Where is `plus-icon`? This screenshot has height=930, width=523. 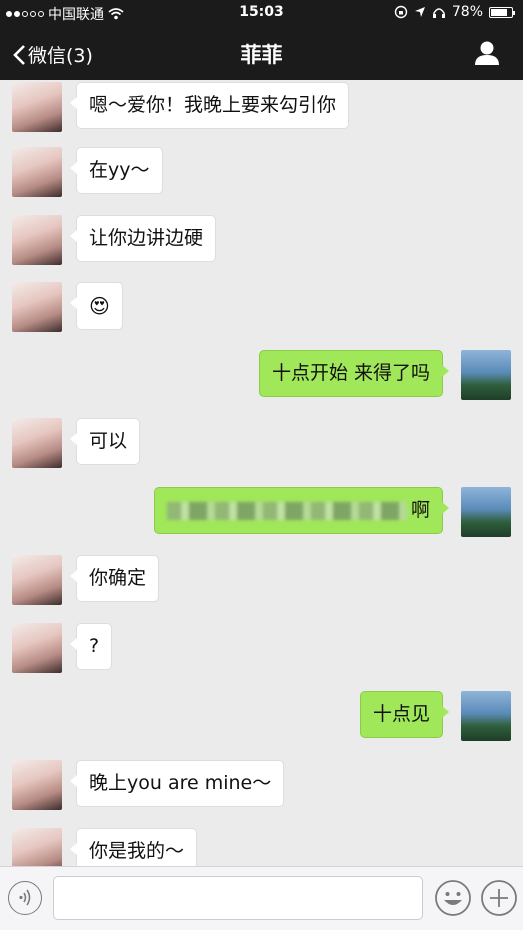
plus-icon is located at coordinates (499, 898).